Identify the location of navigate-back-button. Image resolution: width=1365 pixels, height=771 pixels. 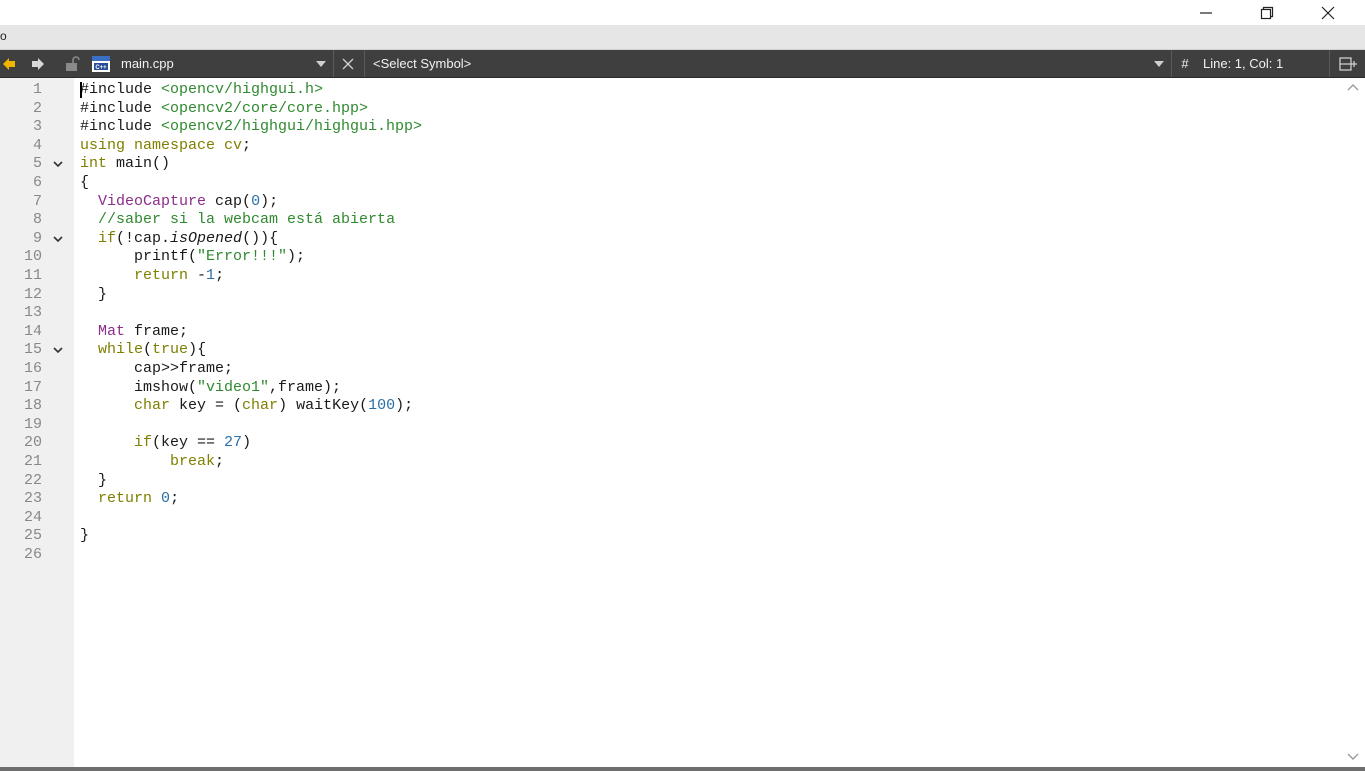
(9, 63).